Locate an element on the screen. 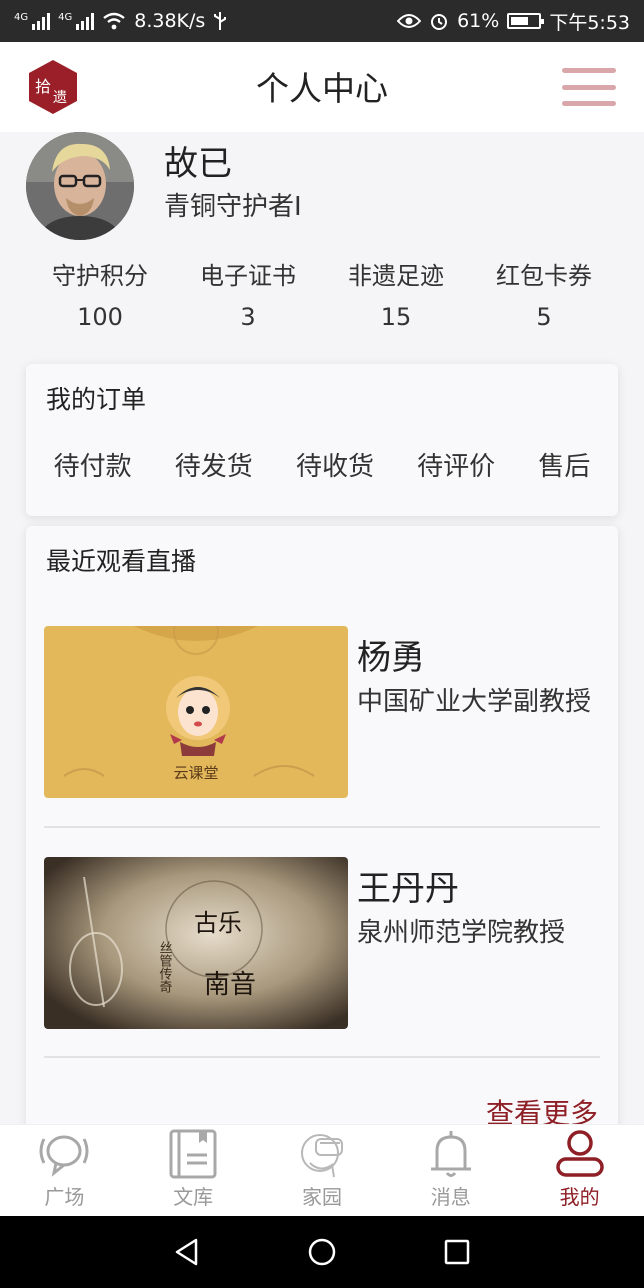 Image resolution: width=644 pixels, height=1288 pixels. tab-home: 家园 is located at coordinates (322, 1170).